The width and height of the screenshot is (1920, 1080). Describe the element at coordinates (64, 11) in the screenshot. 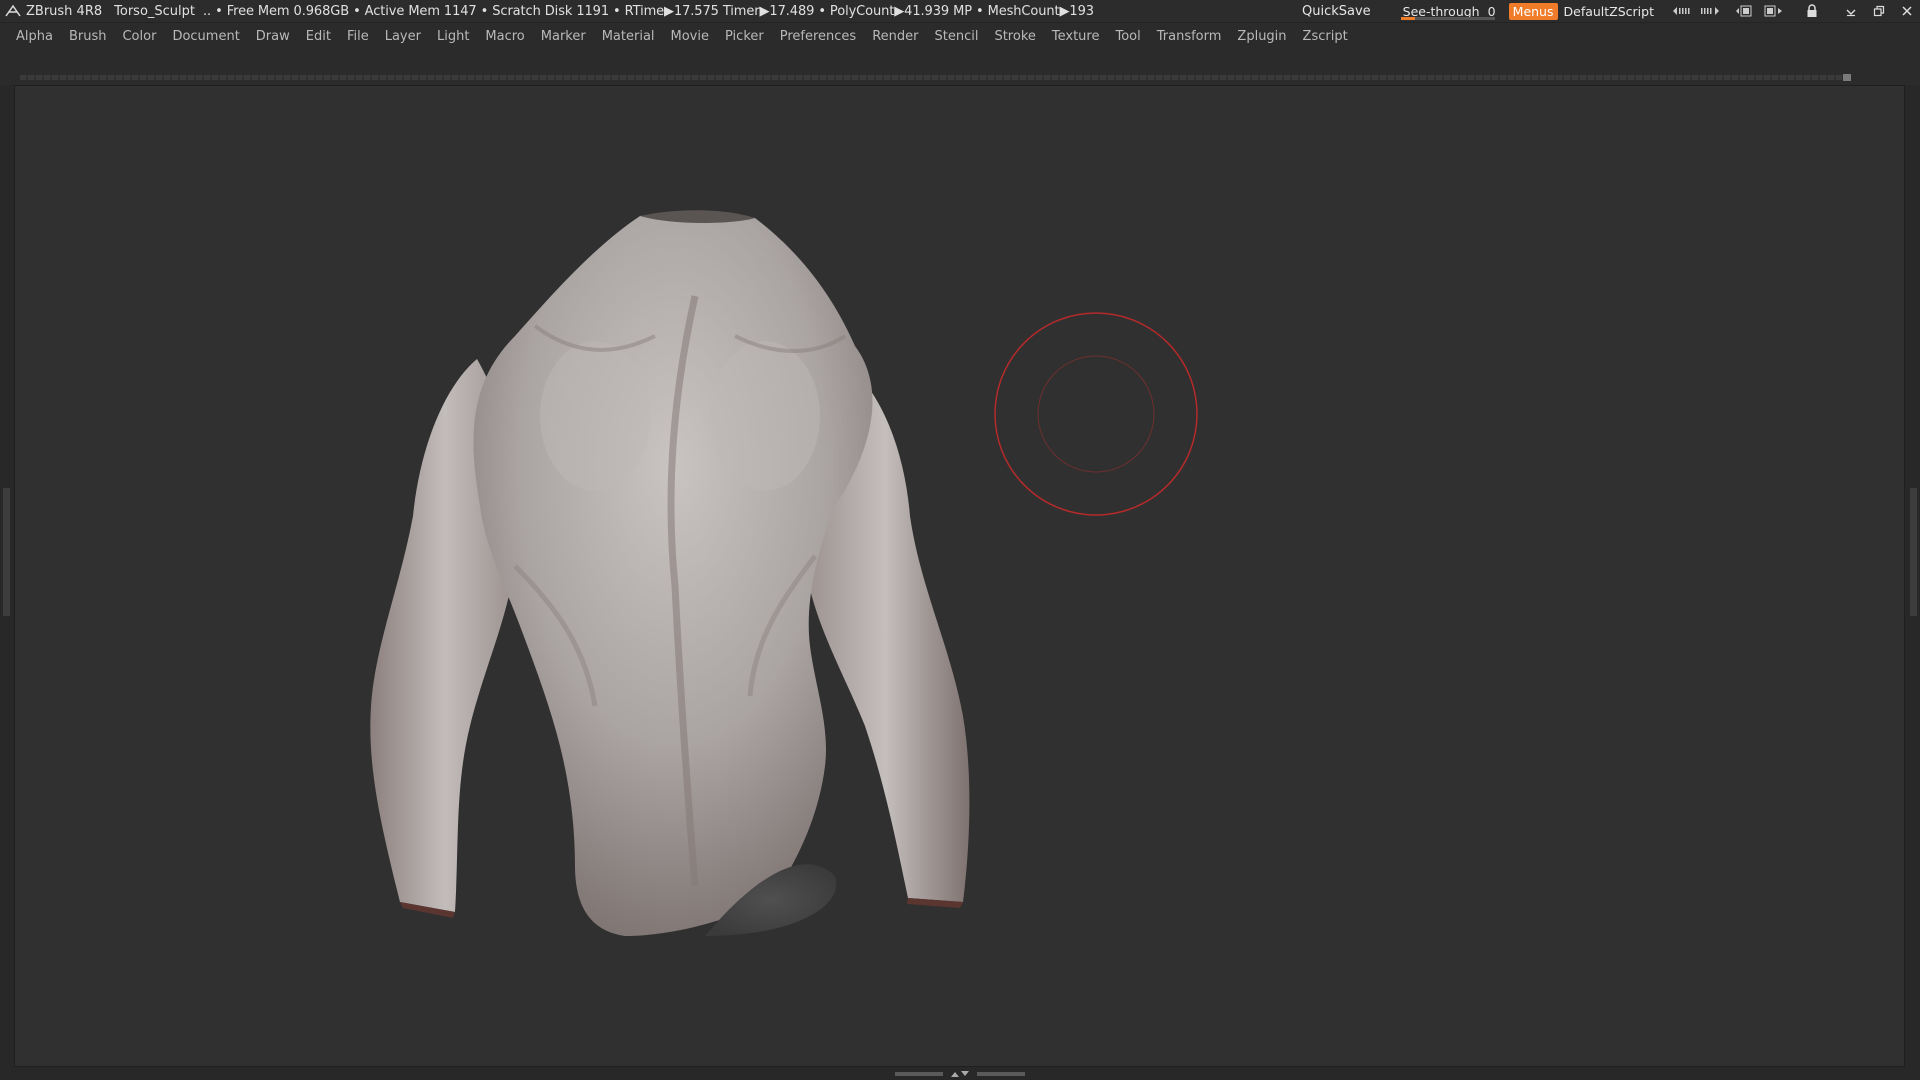

I see `app-name: ZBrush 4R8` at that location.